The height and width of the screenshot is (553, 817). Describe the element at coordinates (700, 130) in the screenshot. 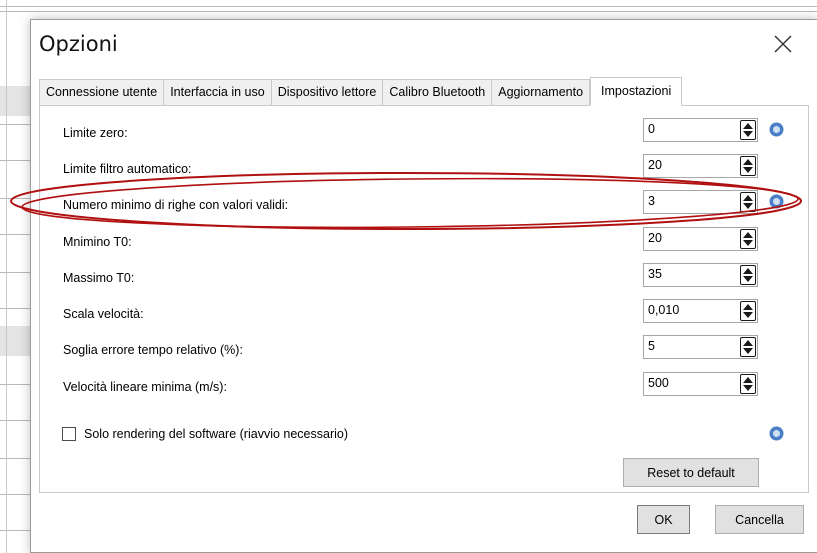

I see `limite-zero-spinner: 0` at that location.